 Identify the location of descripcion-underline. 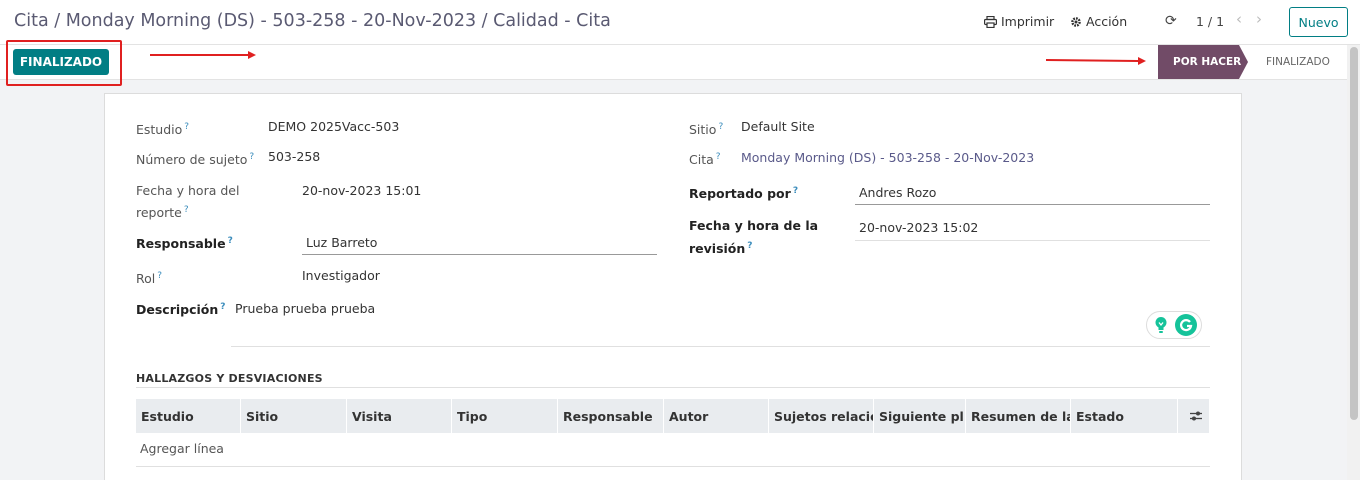
(720, 346).